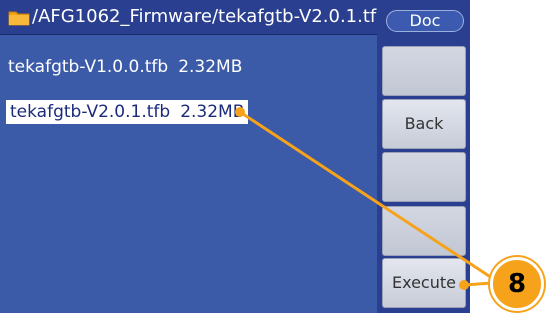 The height and width of the screenshot is (313, 551). What do you see at coordinates (240, 112) in the screenshot?
I see `callout-dot-file` at bounding box center [240, 112].